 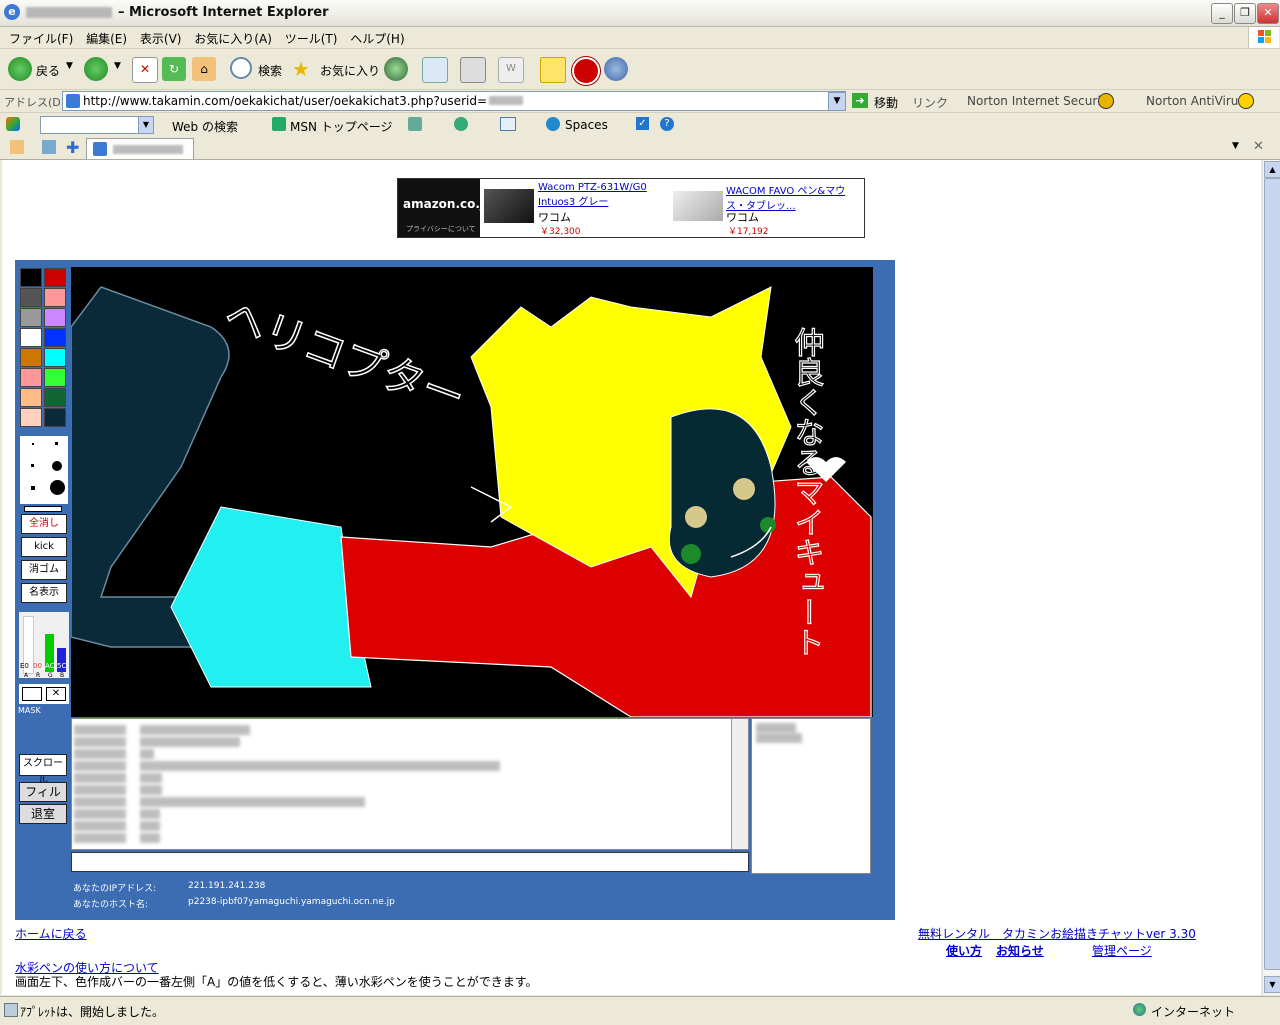 I want to click on links-label: リンク, so click(x=930, y=102).